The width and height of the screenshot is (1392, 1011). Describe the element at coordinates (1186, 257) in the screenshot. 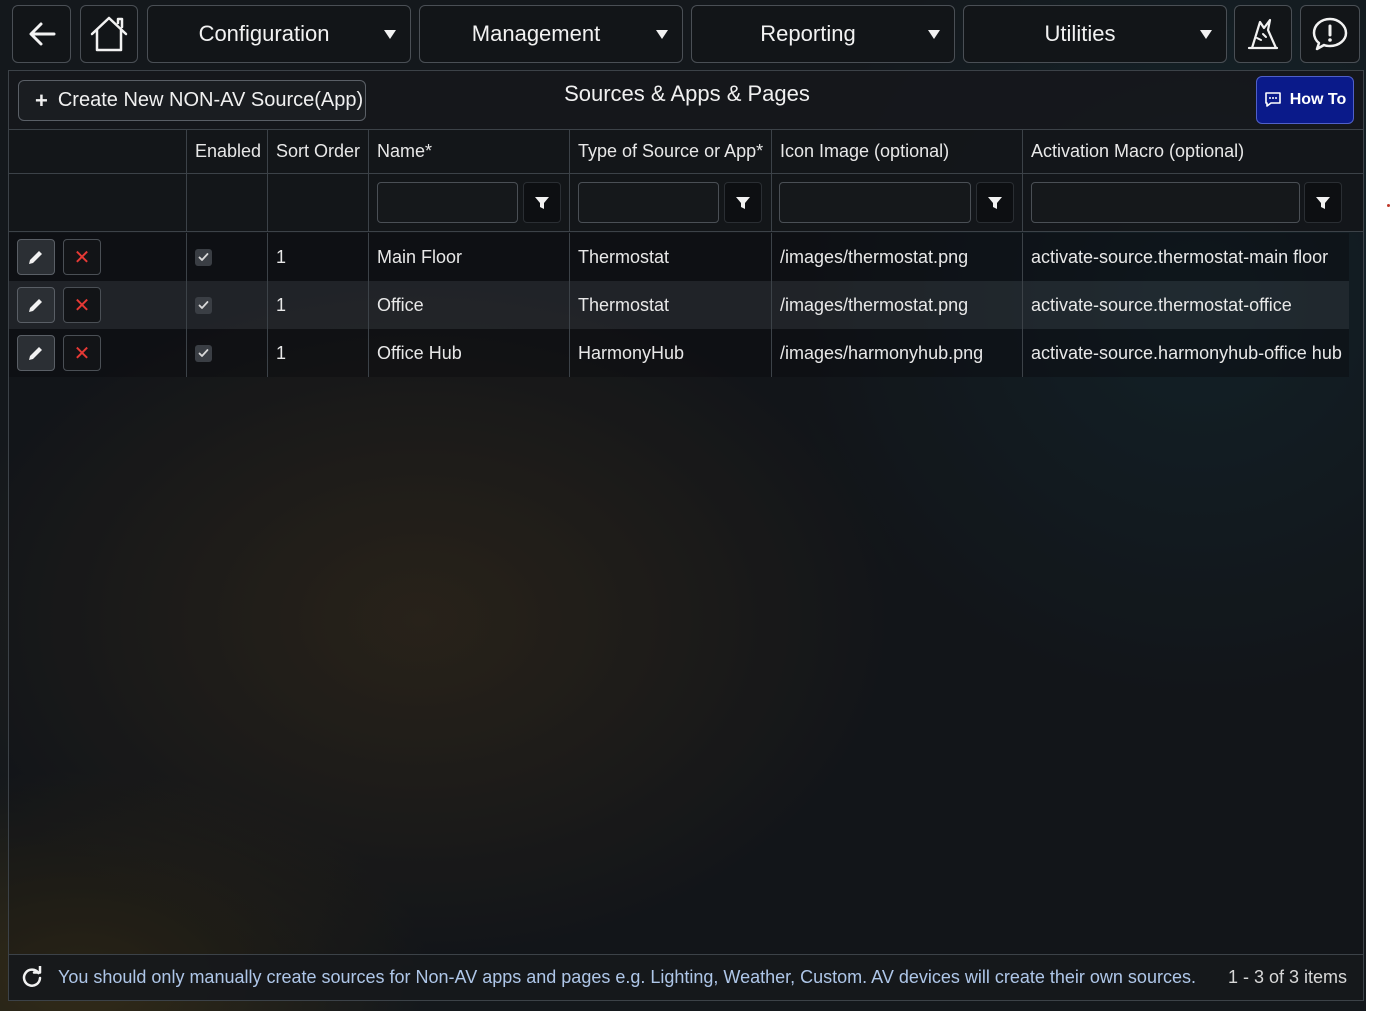

I see `activation-macro-cell: activate-source.thermostat-main floor` at that location.